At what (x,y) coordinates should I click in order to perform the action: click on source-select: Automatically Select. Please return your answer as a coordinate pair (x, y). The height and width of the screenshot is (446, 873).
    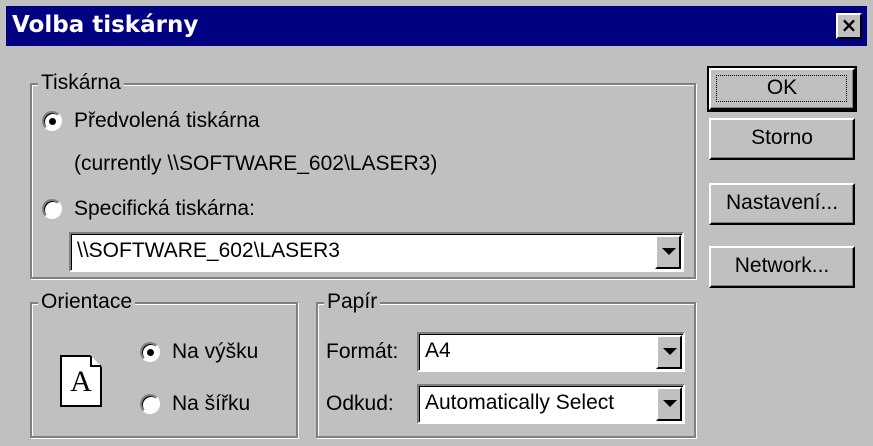
    Looking at the image, I should click on (551, 404).